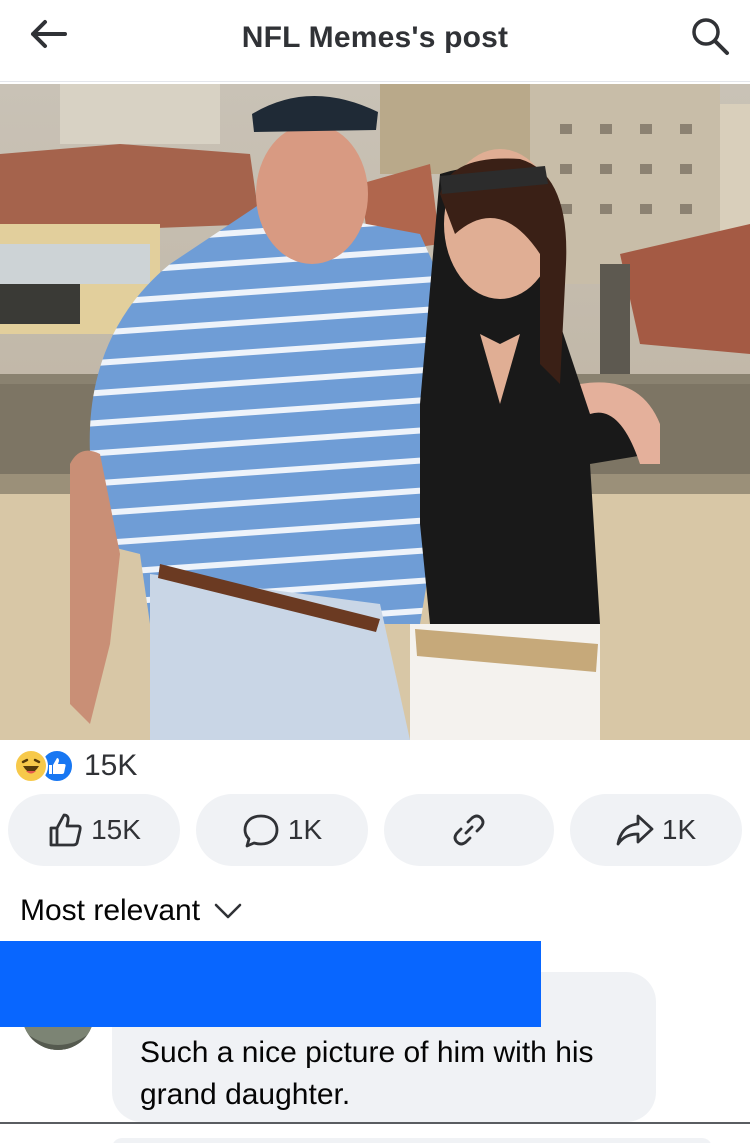  I want to click on search-button, so click(710, 36).